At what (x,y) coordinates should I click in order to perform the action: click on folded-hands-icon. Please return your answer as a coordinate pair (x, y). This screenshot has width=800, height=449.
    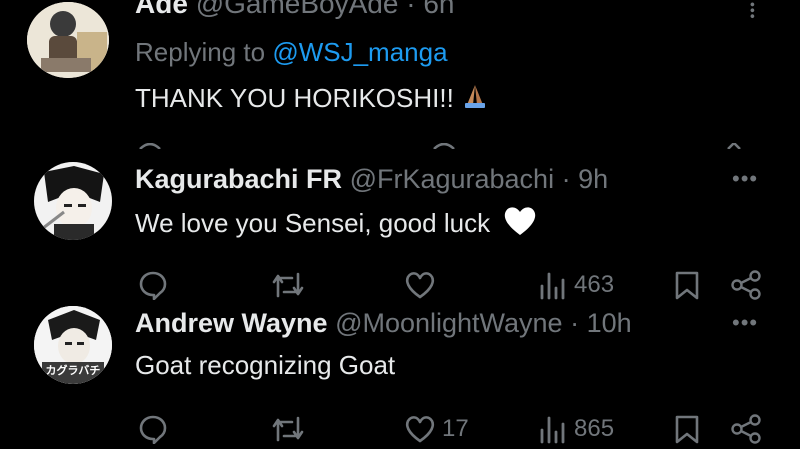
    Looking at the image, I should click on (475, 99).